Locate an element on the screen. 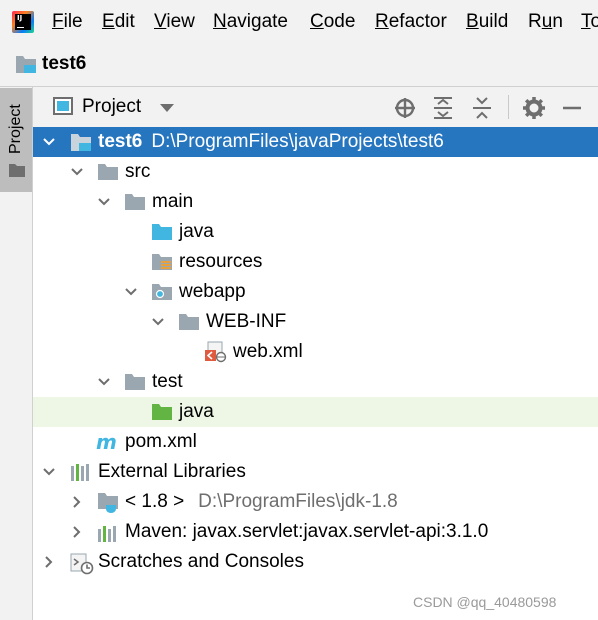 This screenshot has width=598, height=620. tree-label-java-test: java is located at coordinates (196, 411).